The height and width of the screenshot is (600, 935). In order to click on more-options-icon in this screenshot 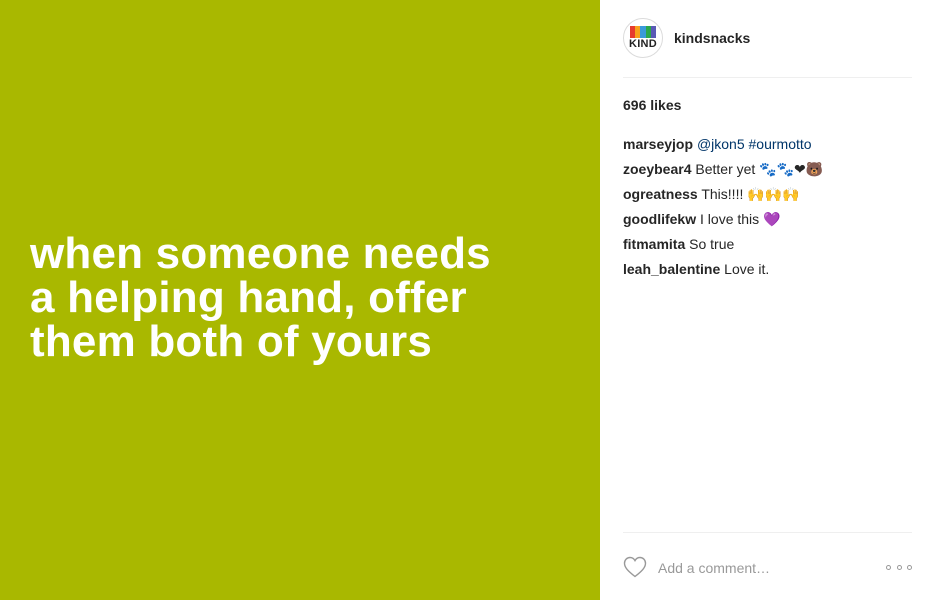, I will do `click(899, 567)`.